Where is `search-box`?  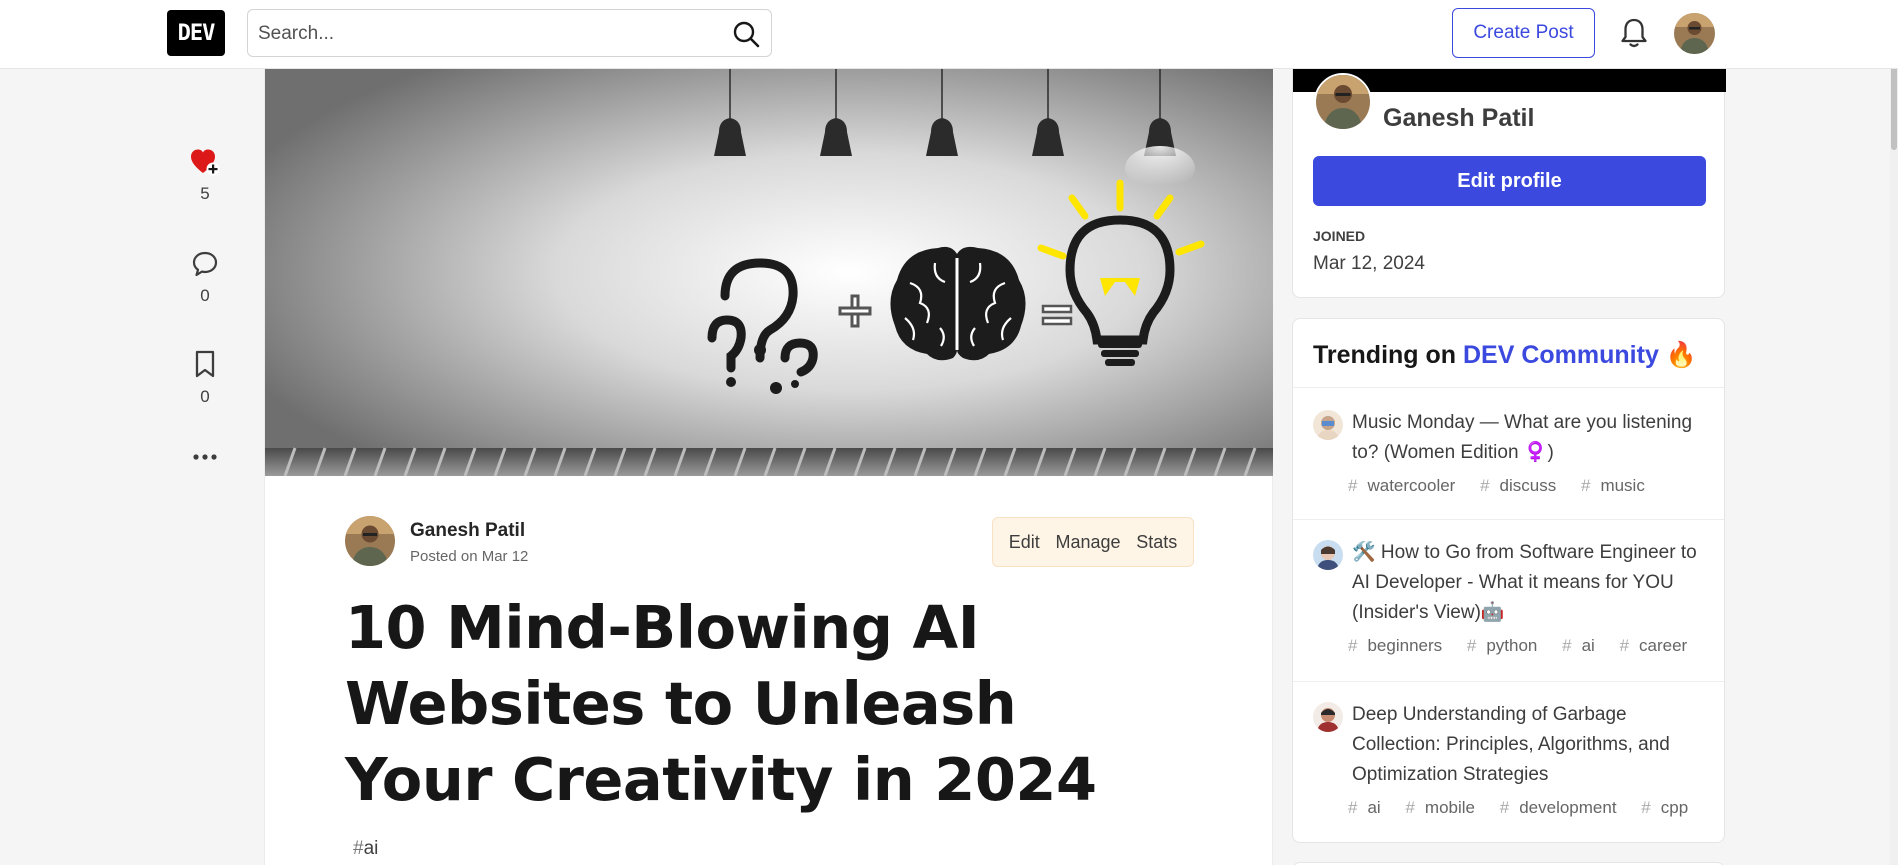 search-box is located at coordinates (509, 33).